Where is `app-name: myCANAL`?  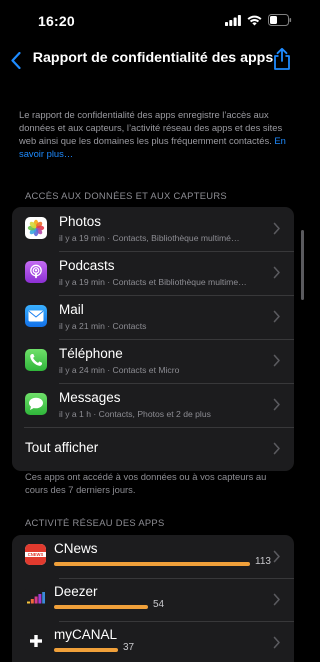
app-name: myCANAL is located at coordinates (86, 634).